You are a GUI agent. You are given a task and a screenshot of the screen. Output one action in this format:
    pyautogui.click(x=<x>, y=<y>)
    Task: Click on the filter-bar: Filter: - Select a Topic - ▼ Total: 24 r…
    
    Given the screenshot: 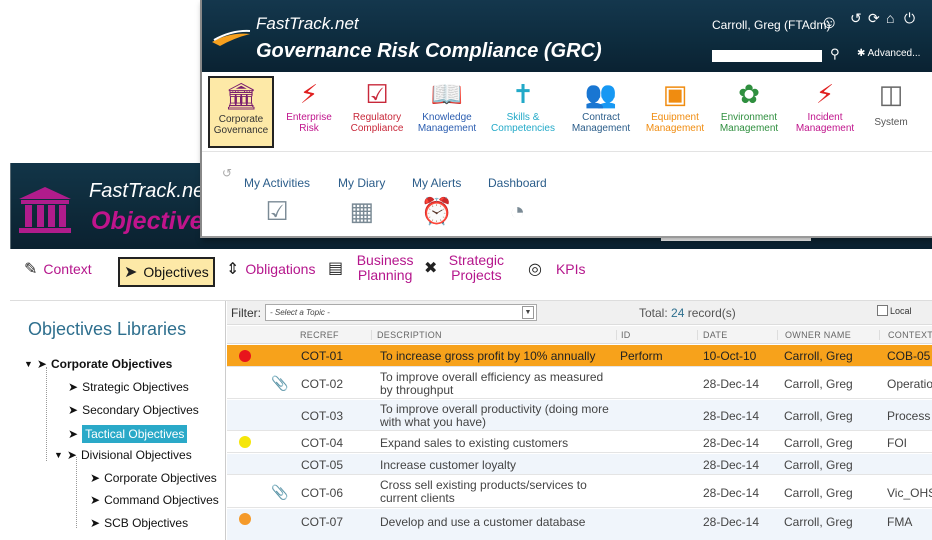 What is the action you would take?
    pyautogui.click(x=579, y=313)
    